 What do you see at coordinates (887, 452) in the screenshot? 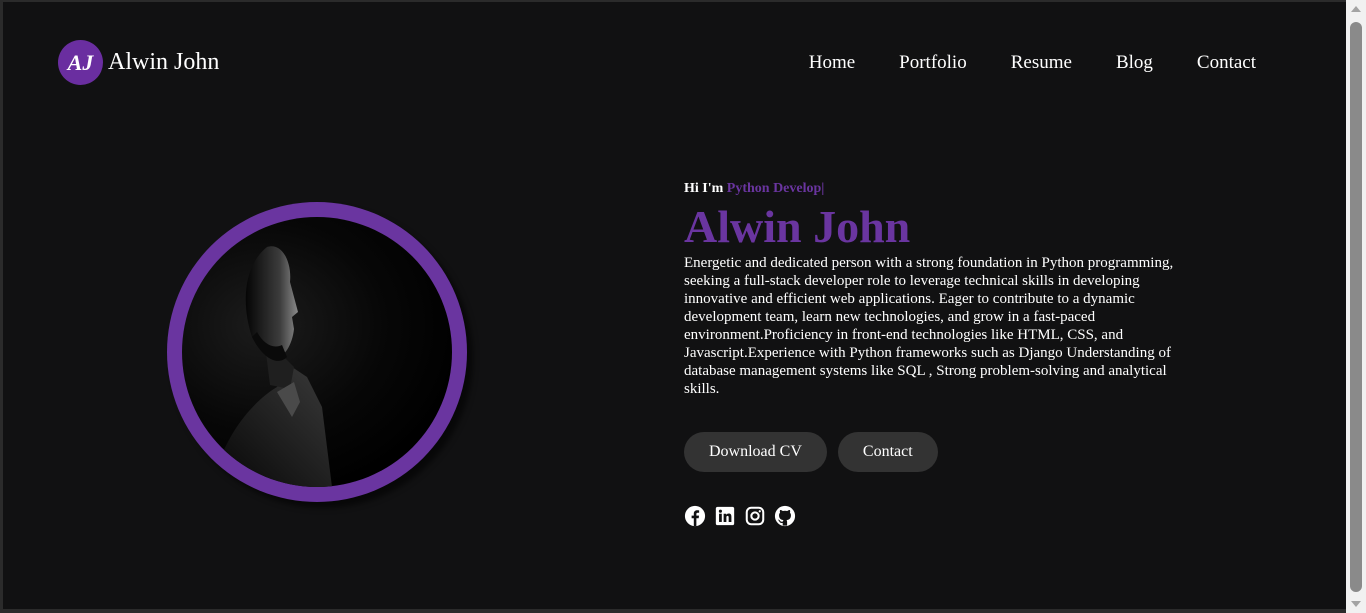
I see `contact-button: Contact` at bounding box center [887, 452].